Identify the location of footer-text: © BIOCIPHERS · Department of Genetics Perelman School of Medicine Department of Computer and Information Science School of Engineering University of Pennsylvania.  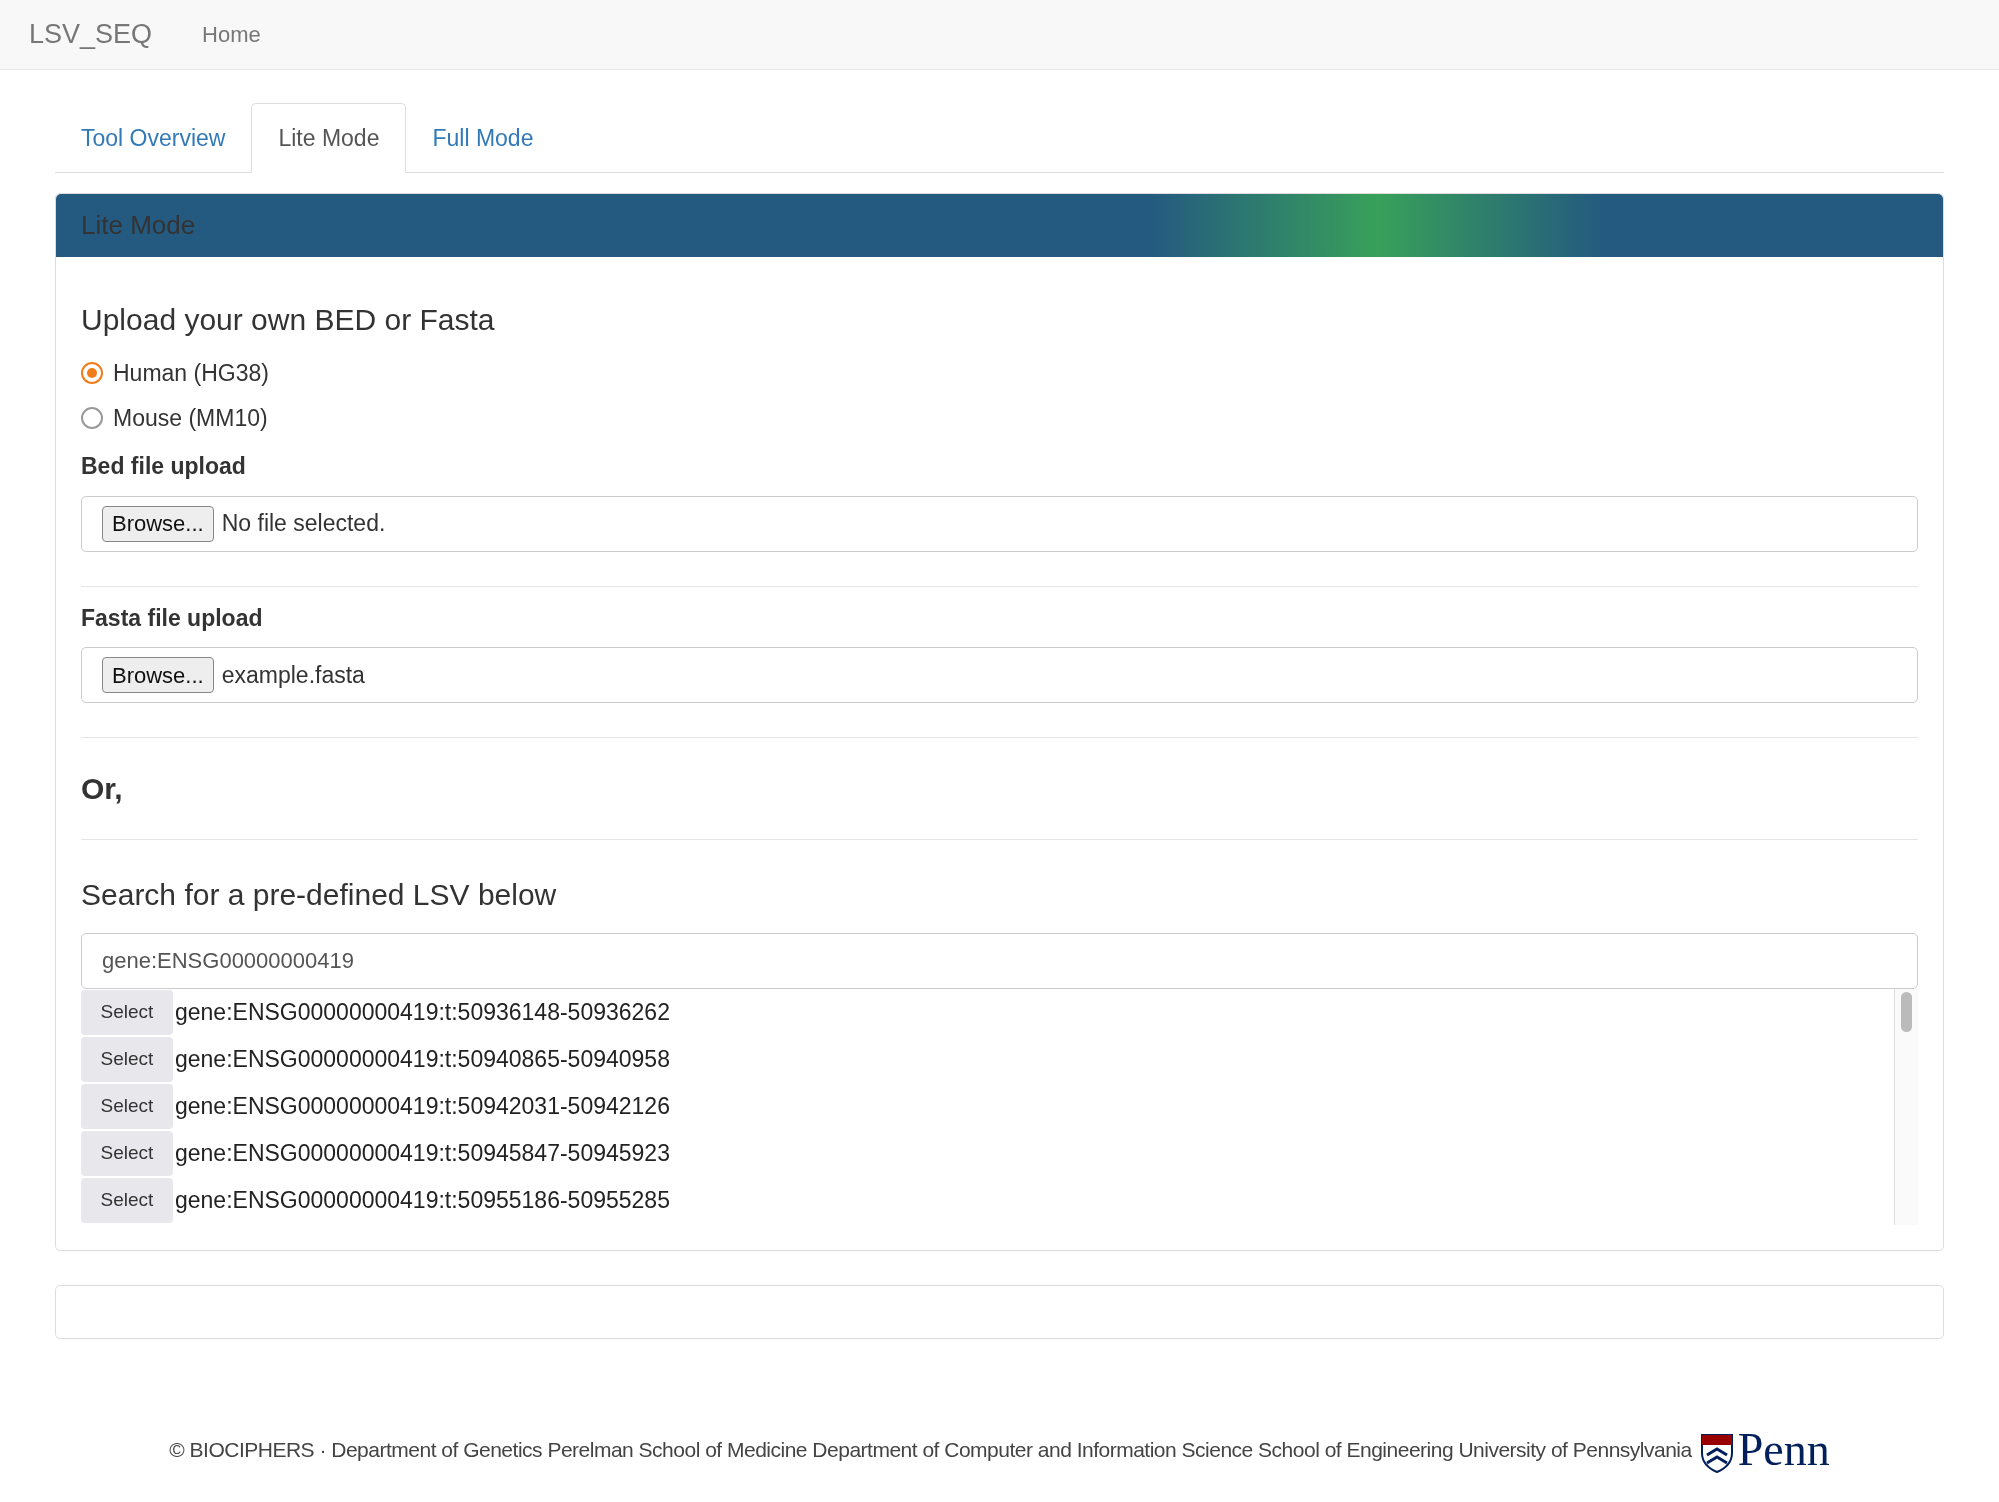
(930, 1450).